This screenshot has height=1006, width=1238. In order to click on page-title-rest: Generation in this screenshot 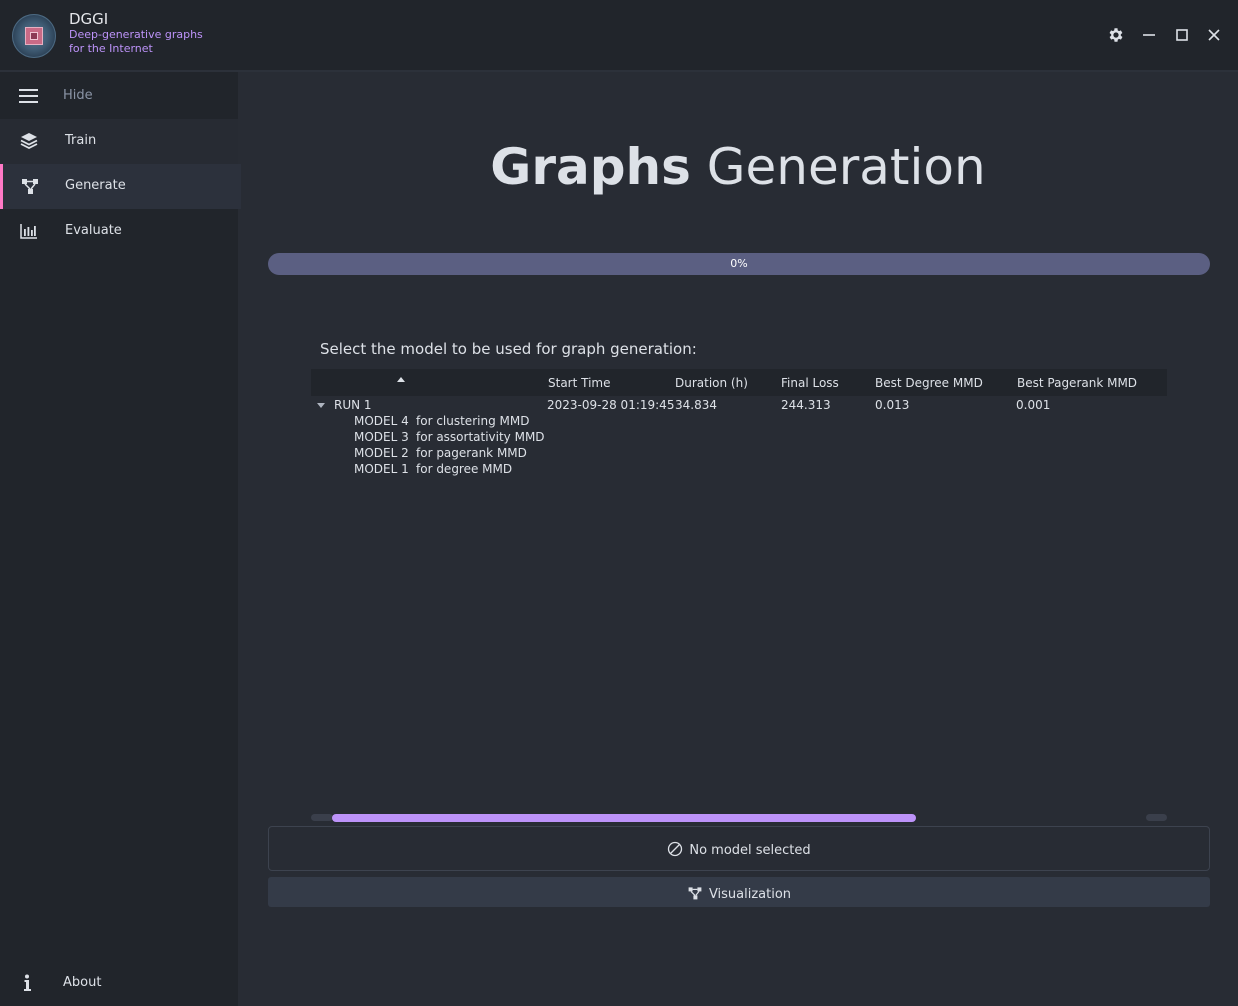, I will do `click(846, 167)`.